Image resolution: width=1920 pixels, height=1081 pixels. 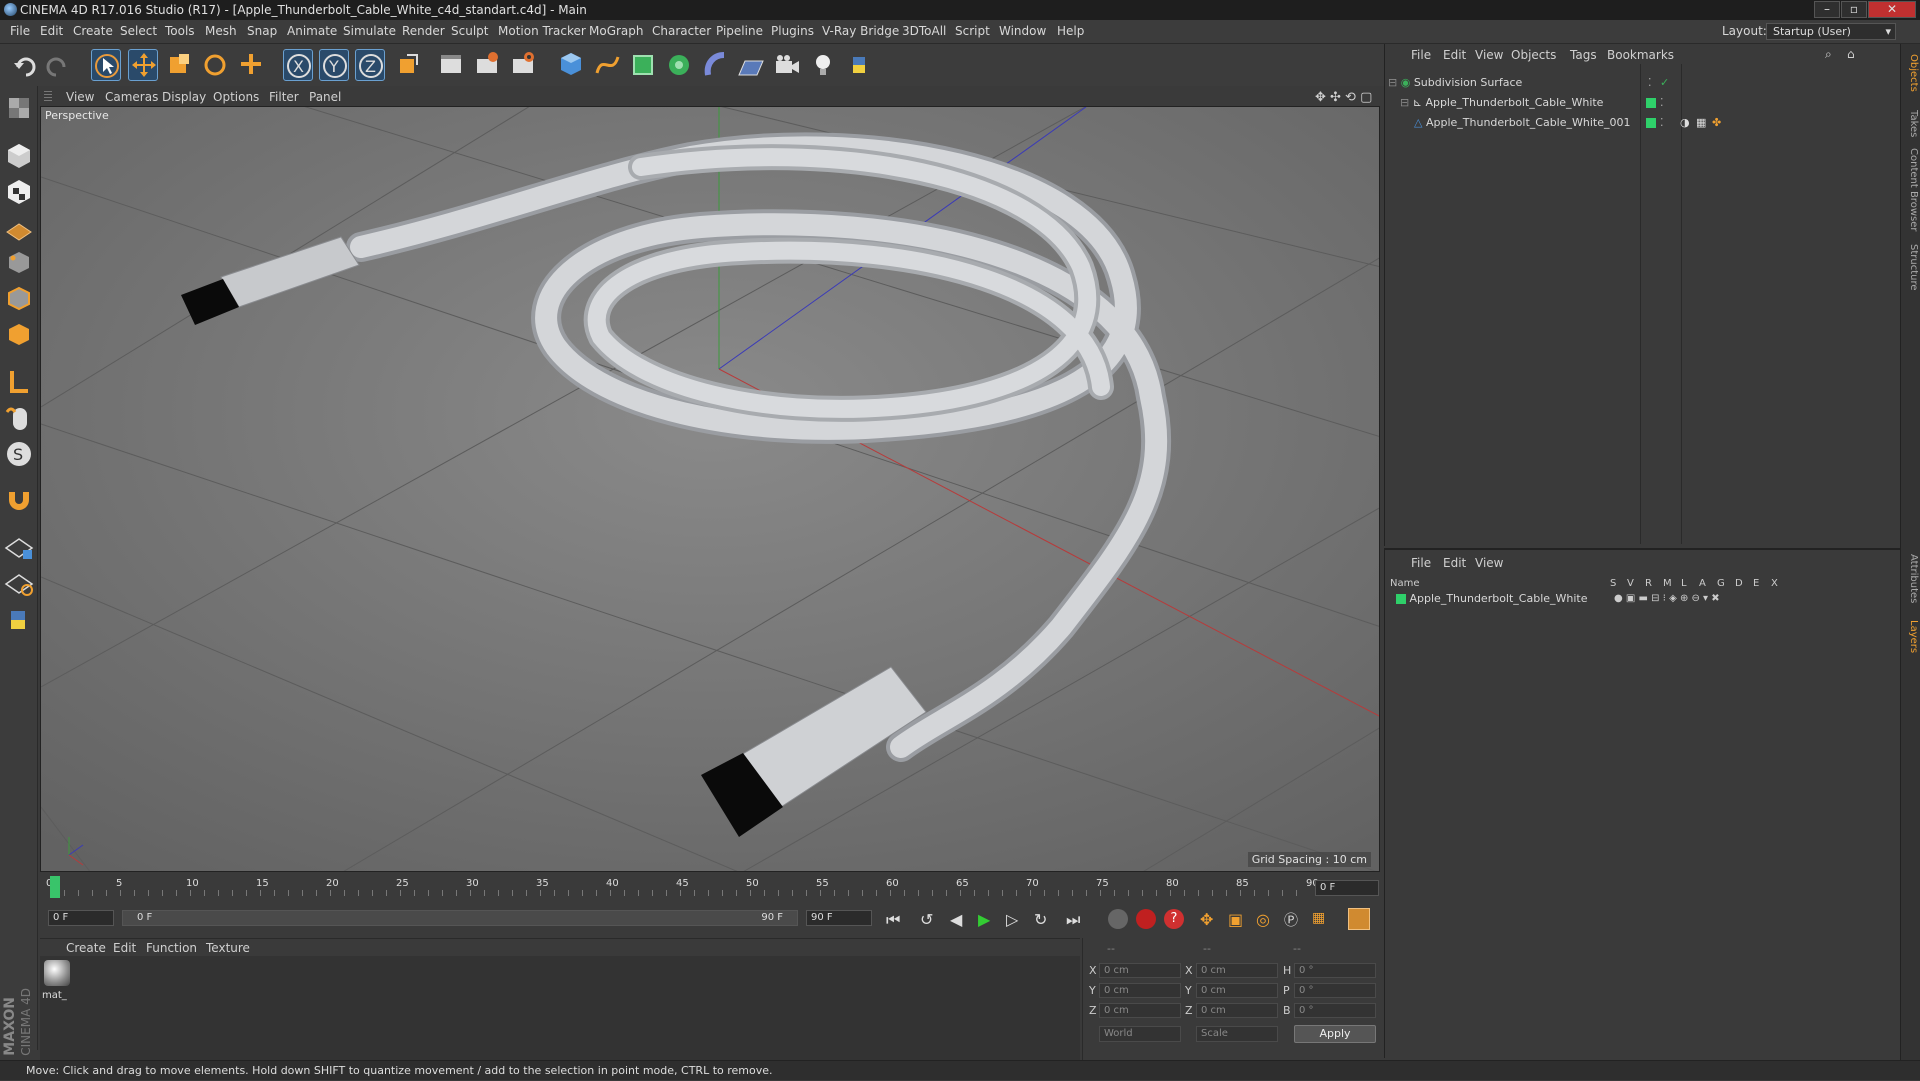 What do you see at coordinates (93, 31) in the screenshot?
I see `menu-create: Create` at bounding box center [93, 31].